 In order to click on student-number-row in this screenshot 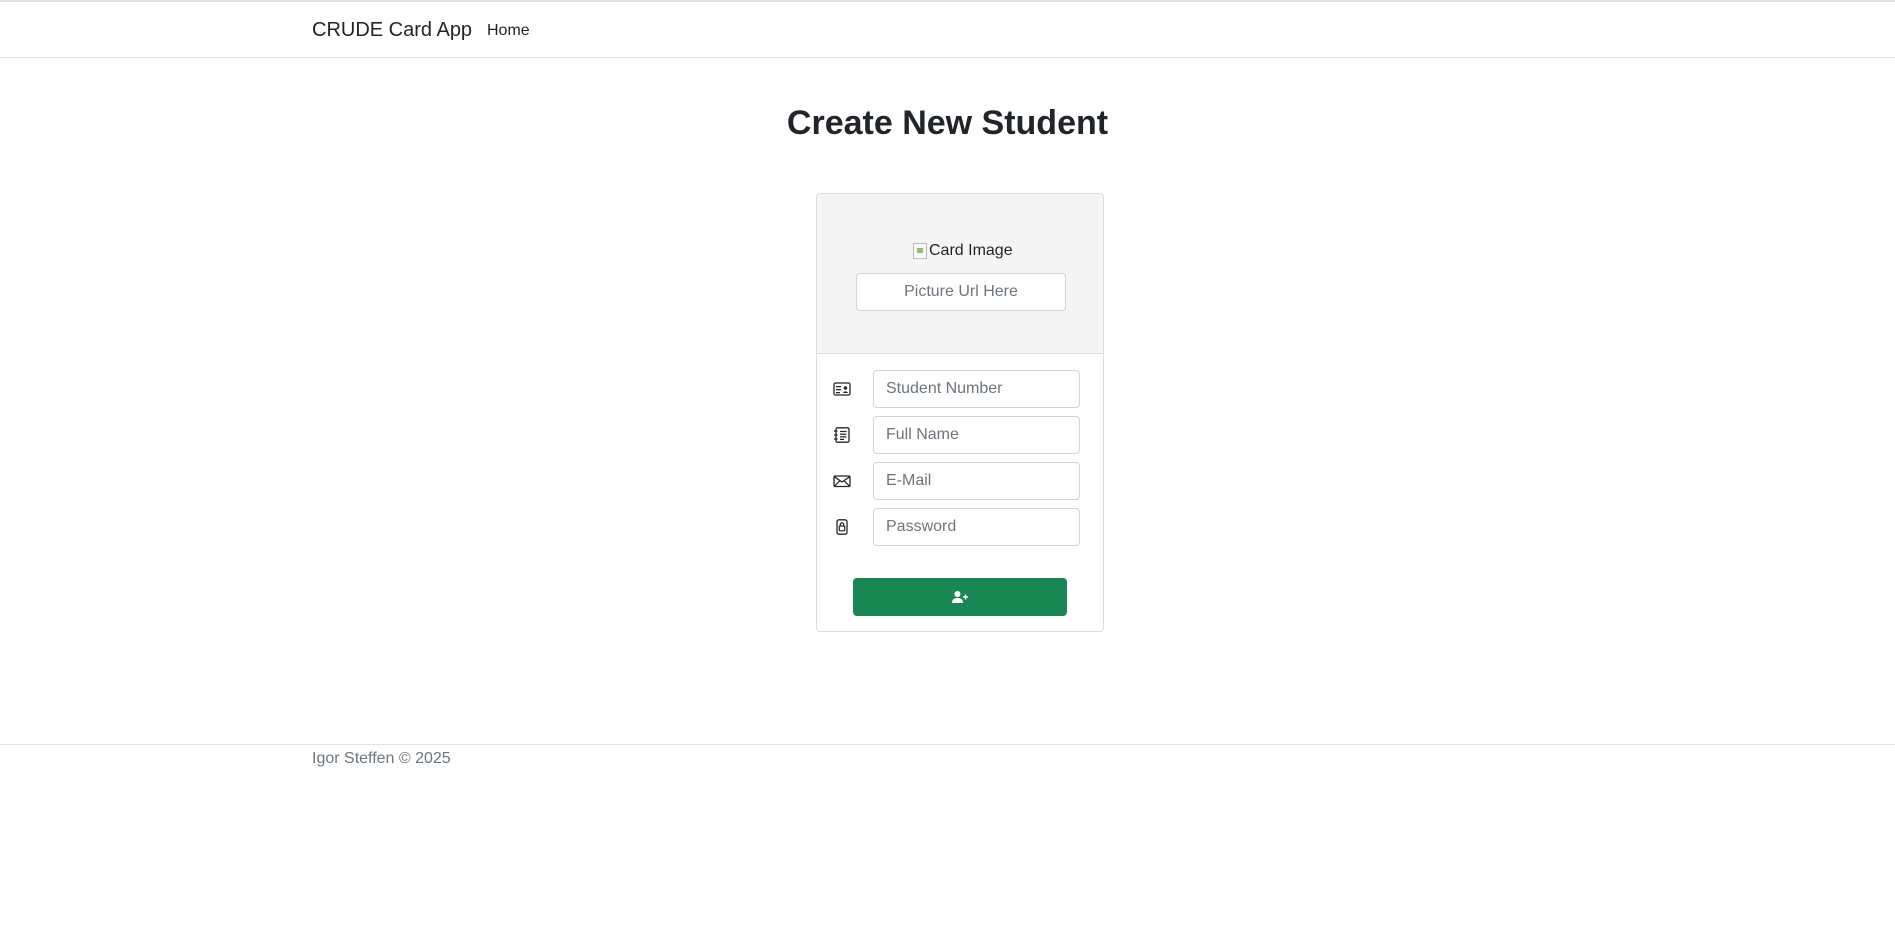, I will do `click(956, 389)`.